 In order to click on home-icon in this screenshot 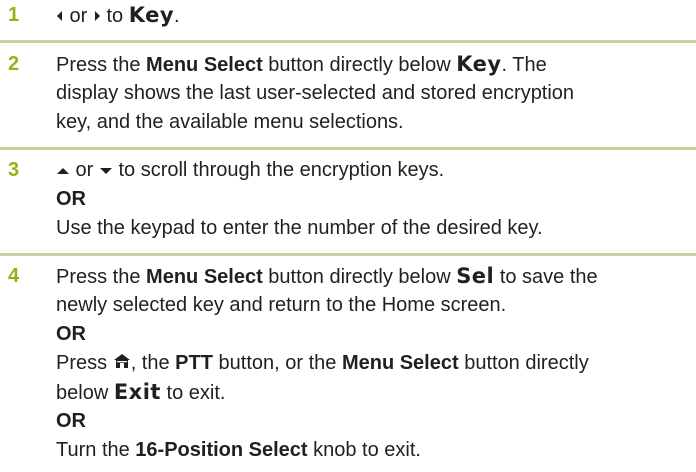, I will do `click(122, 363)`.